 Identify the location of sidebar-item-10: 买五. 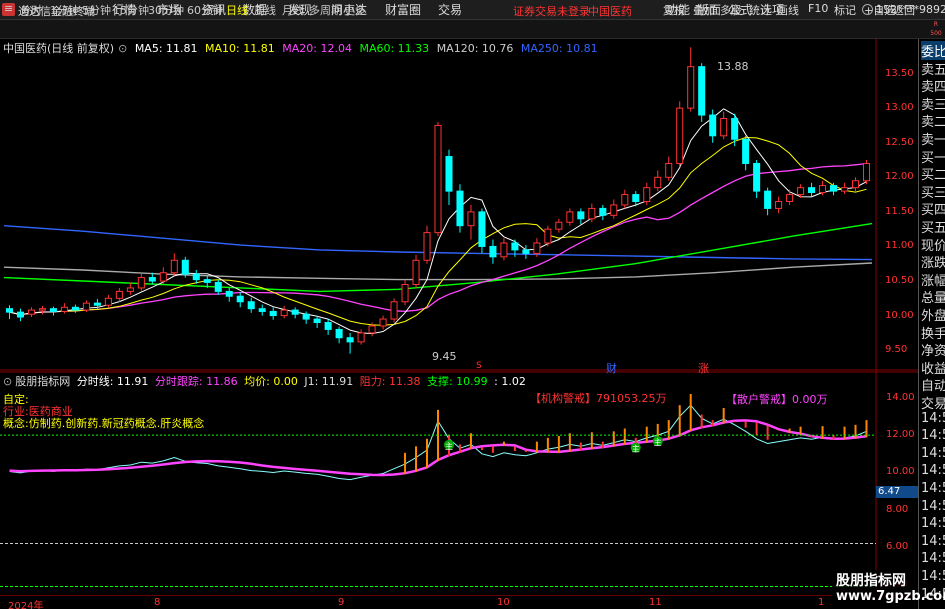
(933, 226).